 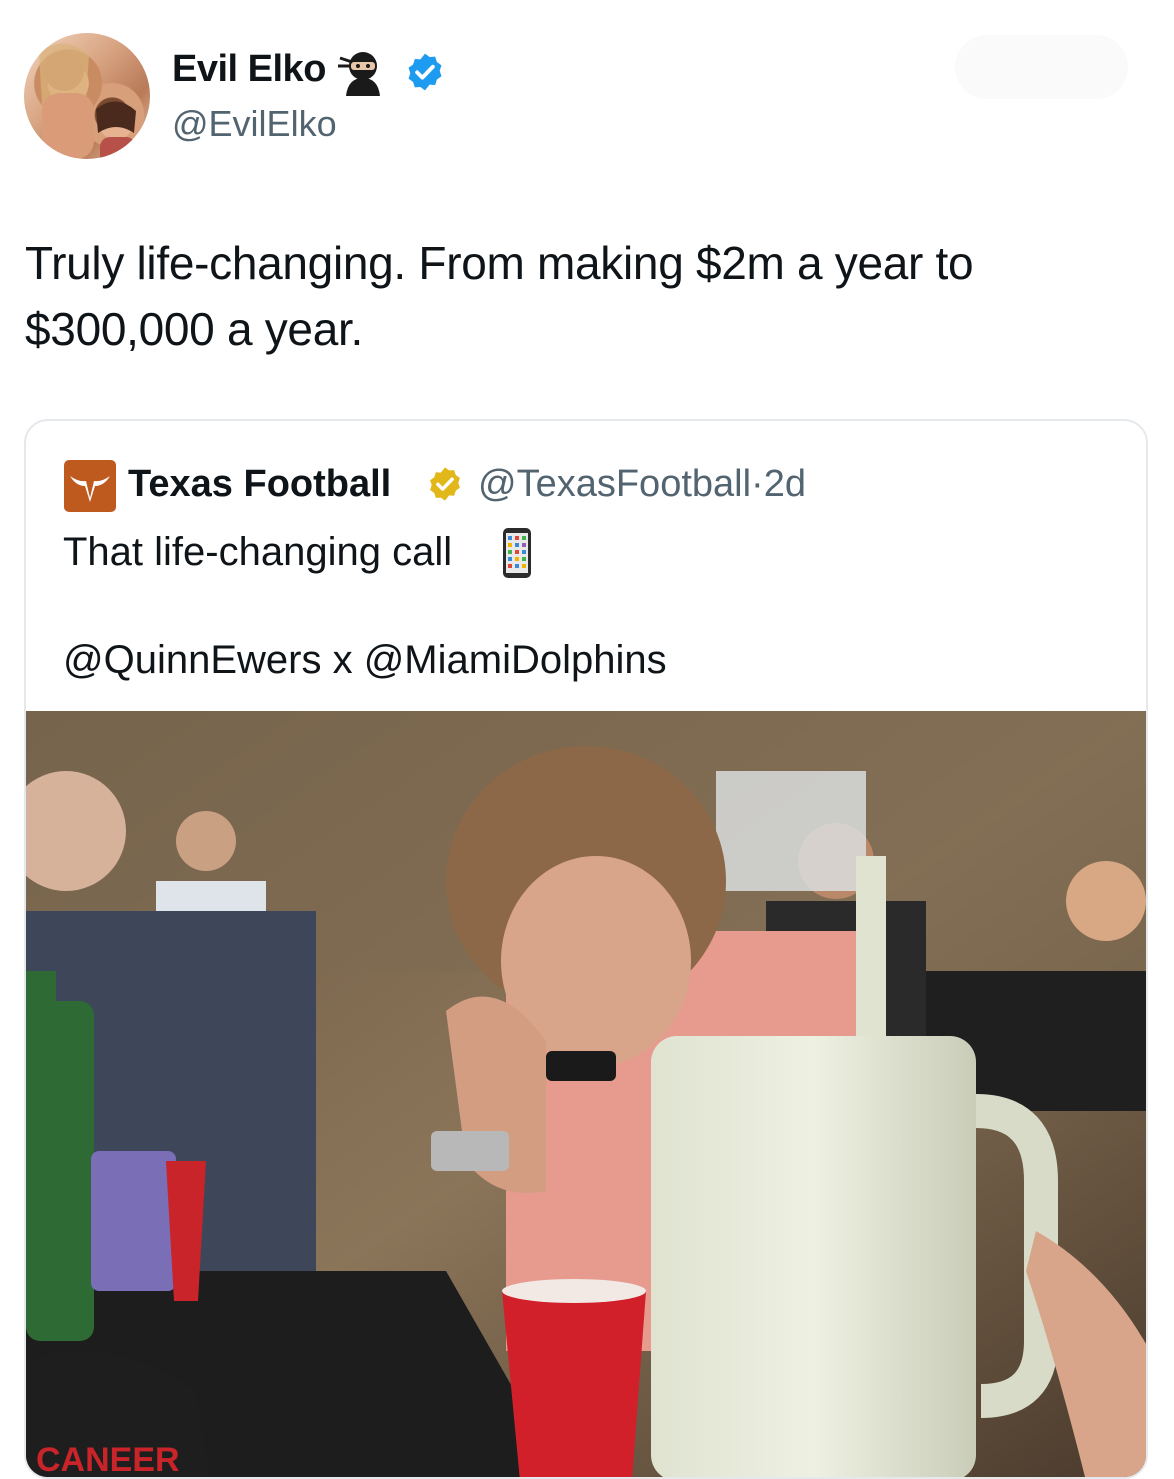 What do you see at coordinates (249, 69) in the screenshot?
I see `author-display-name: Evil Elko` at bounding box center [249, 69].